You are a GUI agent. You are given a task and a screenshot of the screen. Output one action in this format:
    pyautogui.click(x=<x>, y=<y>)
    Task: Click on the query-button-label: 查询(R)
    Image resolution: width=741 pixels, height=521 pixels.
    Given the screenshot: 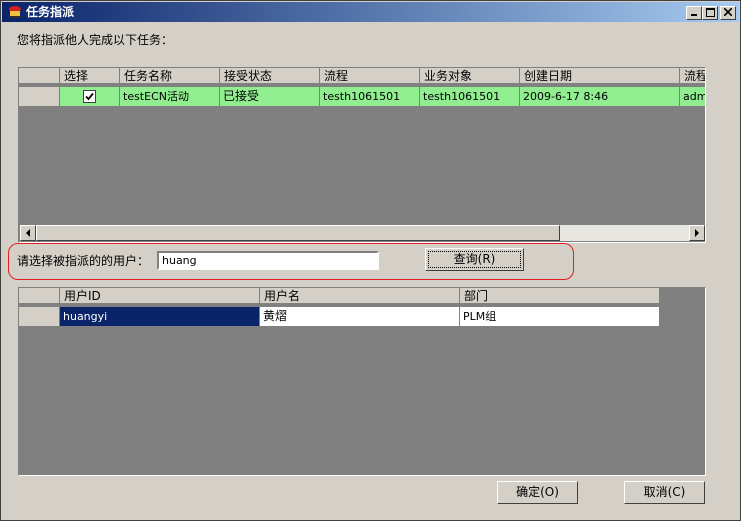 What is the action you would take?
    pyautogui.click(x=474, y=259)
    